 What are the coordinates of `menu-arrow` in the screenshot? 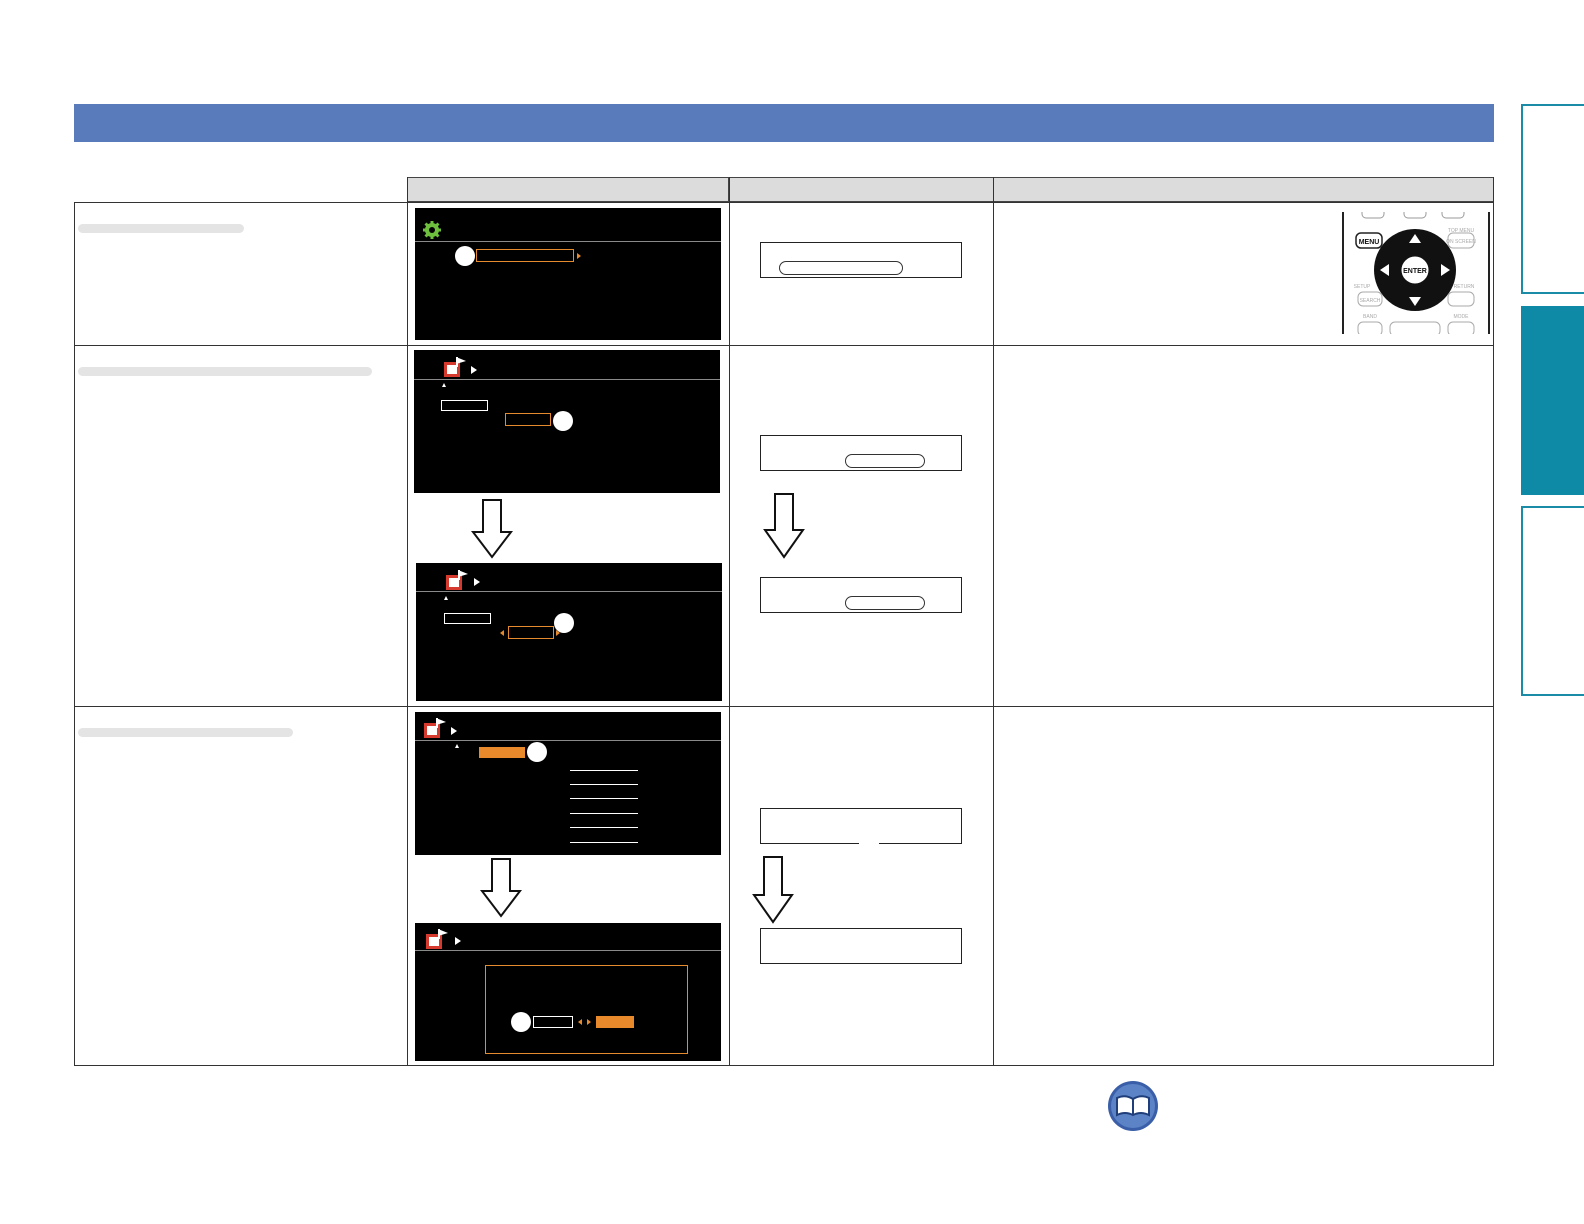 It's located at (579, 256).